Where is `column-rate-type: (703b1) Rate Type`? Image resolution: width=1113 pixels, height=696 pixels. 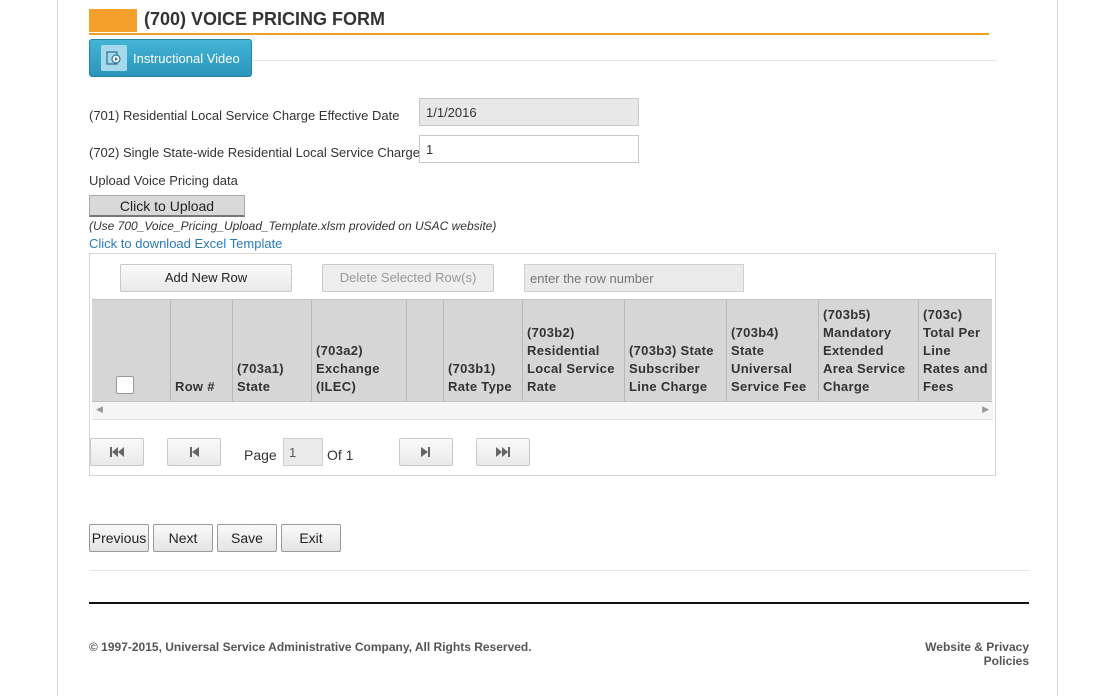 column-rate-type: (703b1) Rate Type is located at coordinates (483, 350).